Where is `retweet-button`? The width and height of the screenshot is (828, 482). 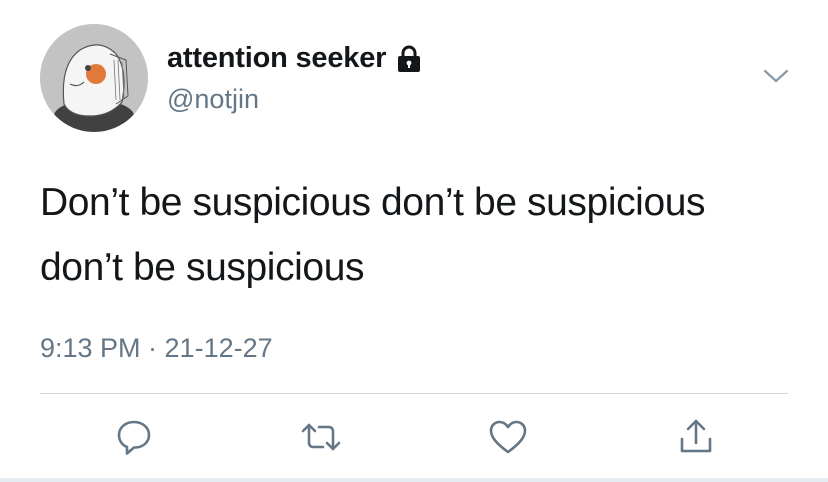 retweet-button is located at coordinates (321, 437).